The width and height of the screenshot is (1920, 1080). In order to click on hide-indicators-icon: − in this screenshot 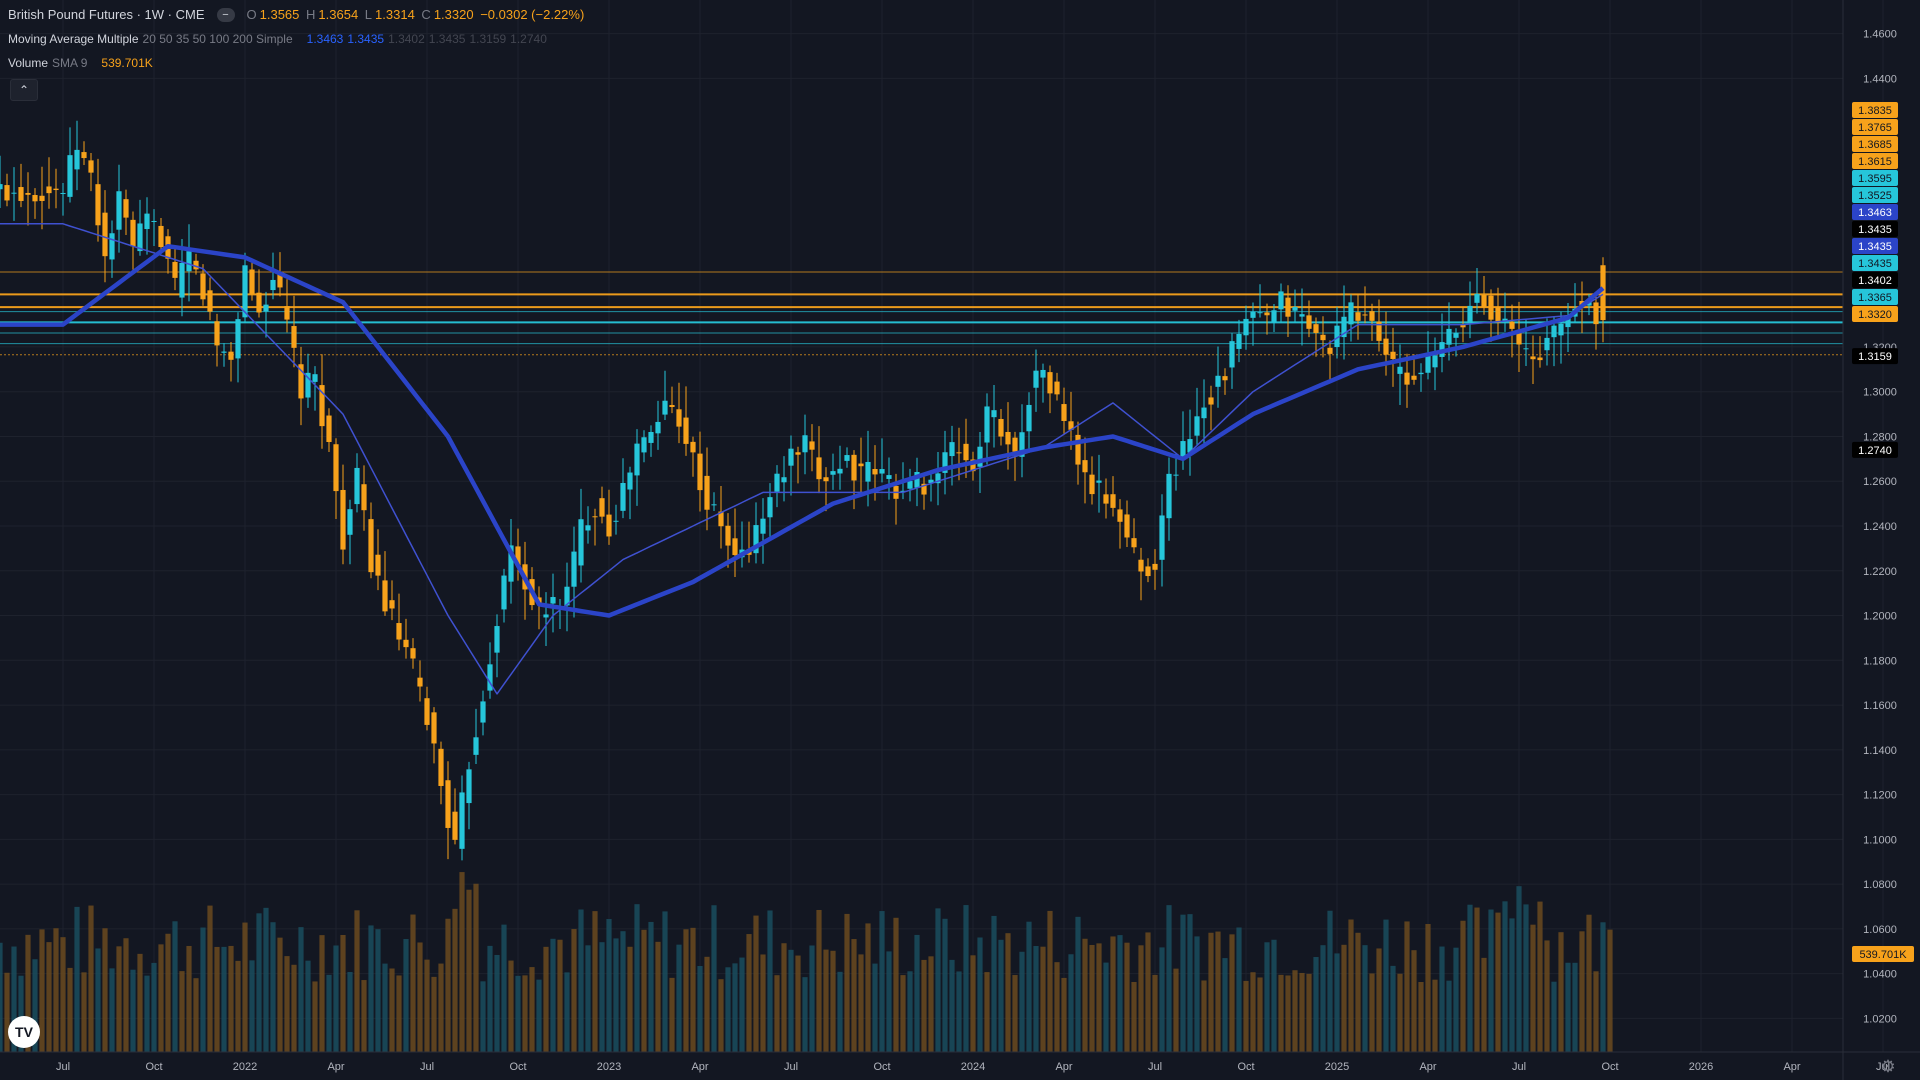, I will do `click(225, 14)`.